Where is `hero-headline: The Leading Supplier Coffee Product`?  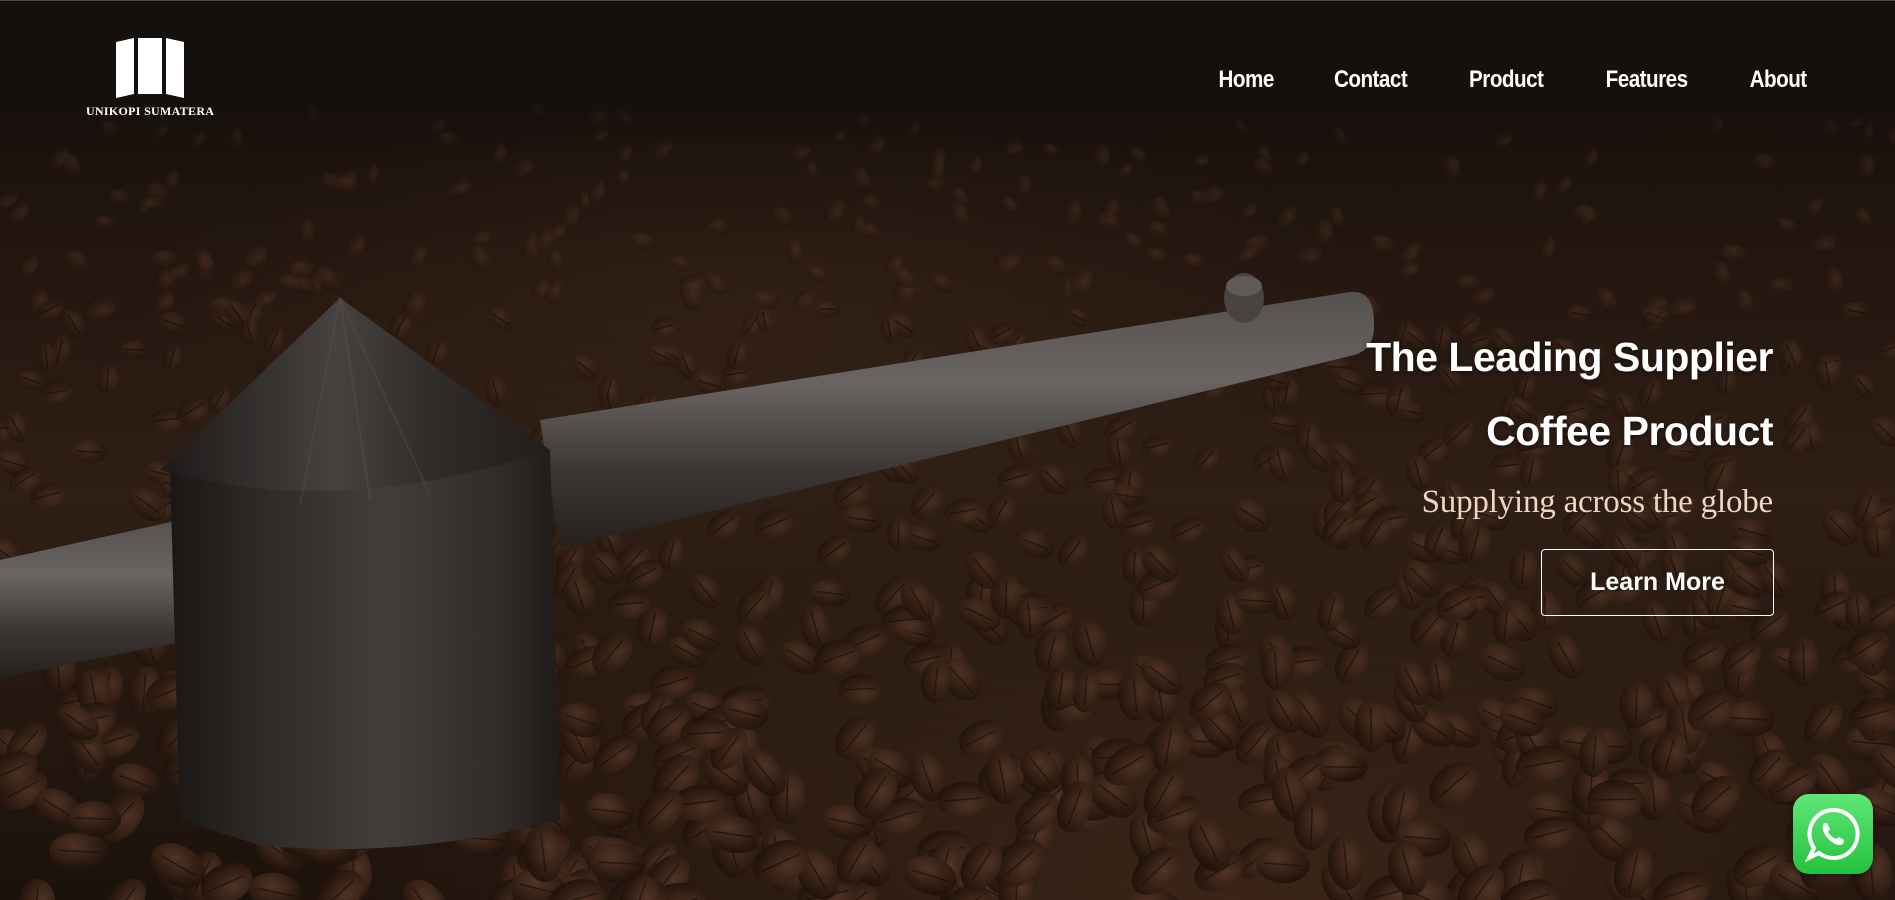 hero-headline: The Leading Supplier Coffee Product is located at coordinates (1569, 394).